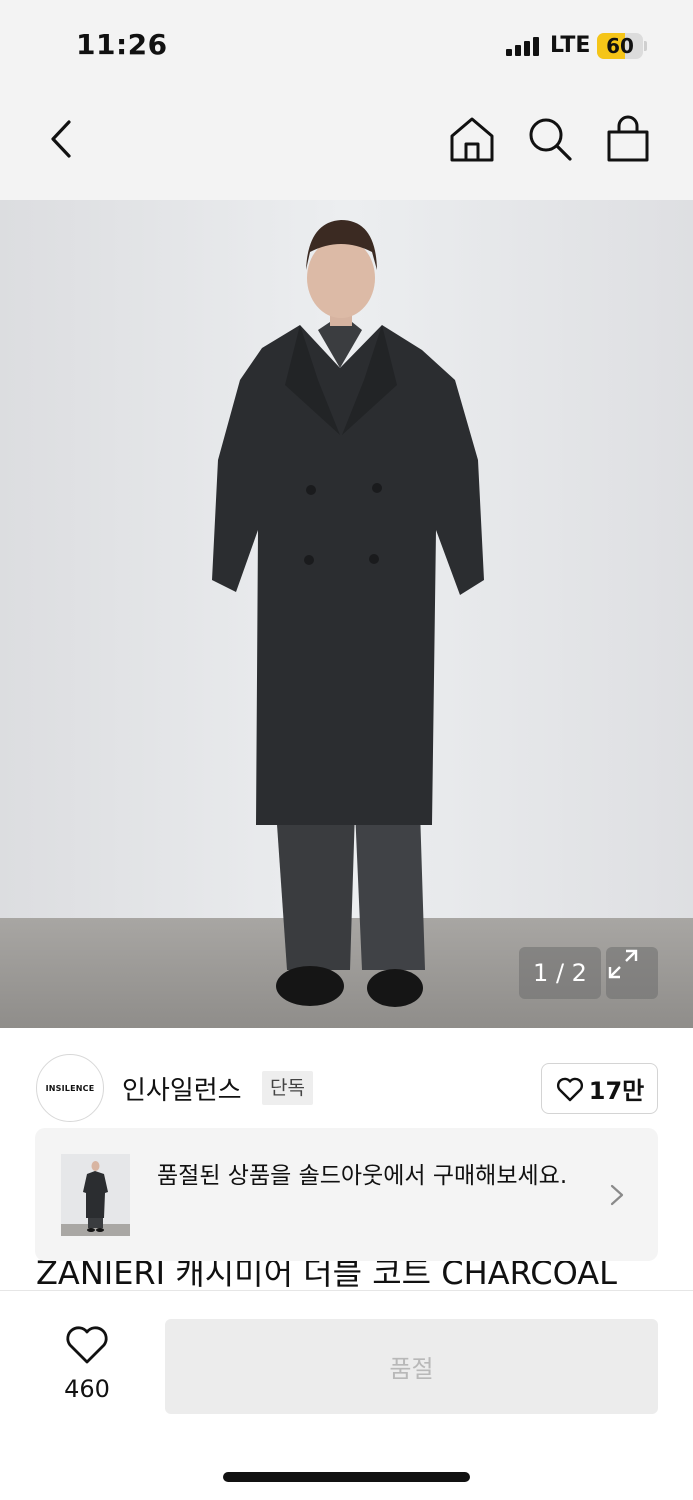  I want to click on home-button, so click(472, 139).